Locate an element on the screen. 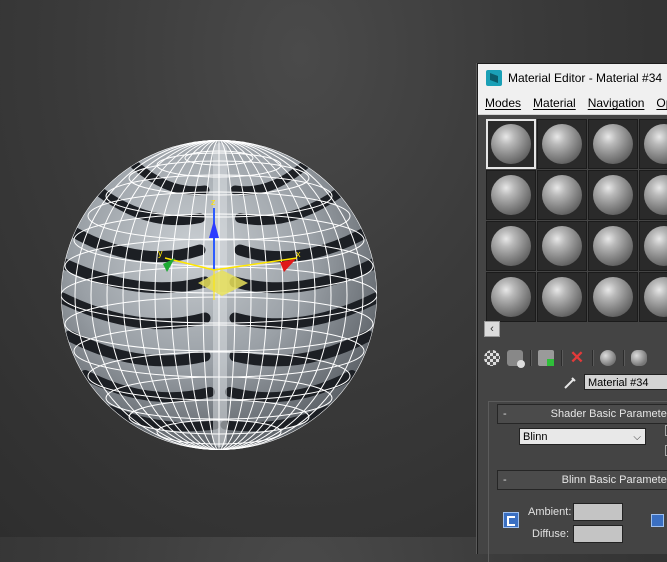 This screenshot has width=667, height=562. y-axis-label: y is located at coordinates (160, 253).